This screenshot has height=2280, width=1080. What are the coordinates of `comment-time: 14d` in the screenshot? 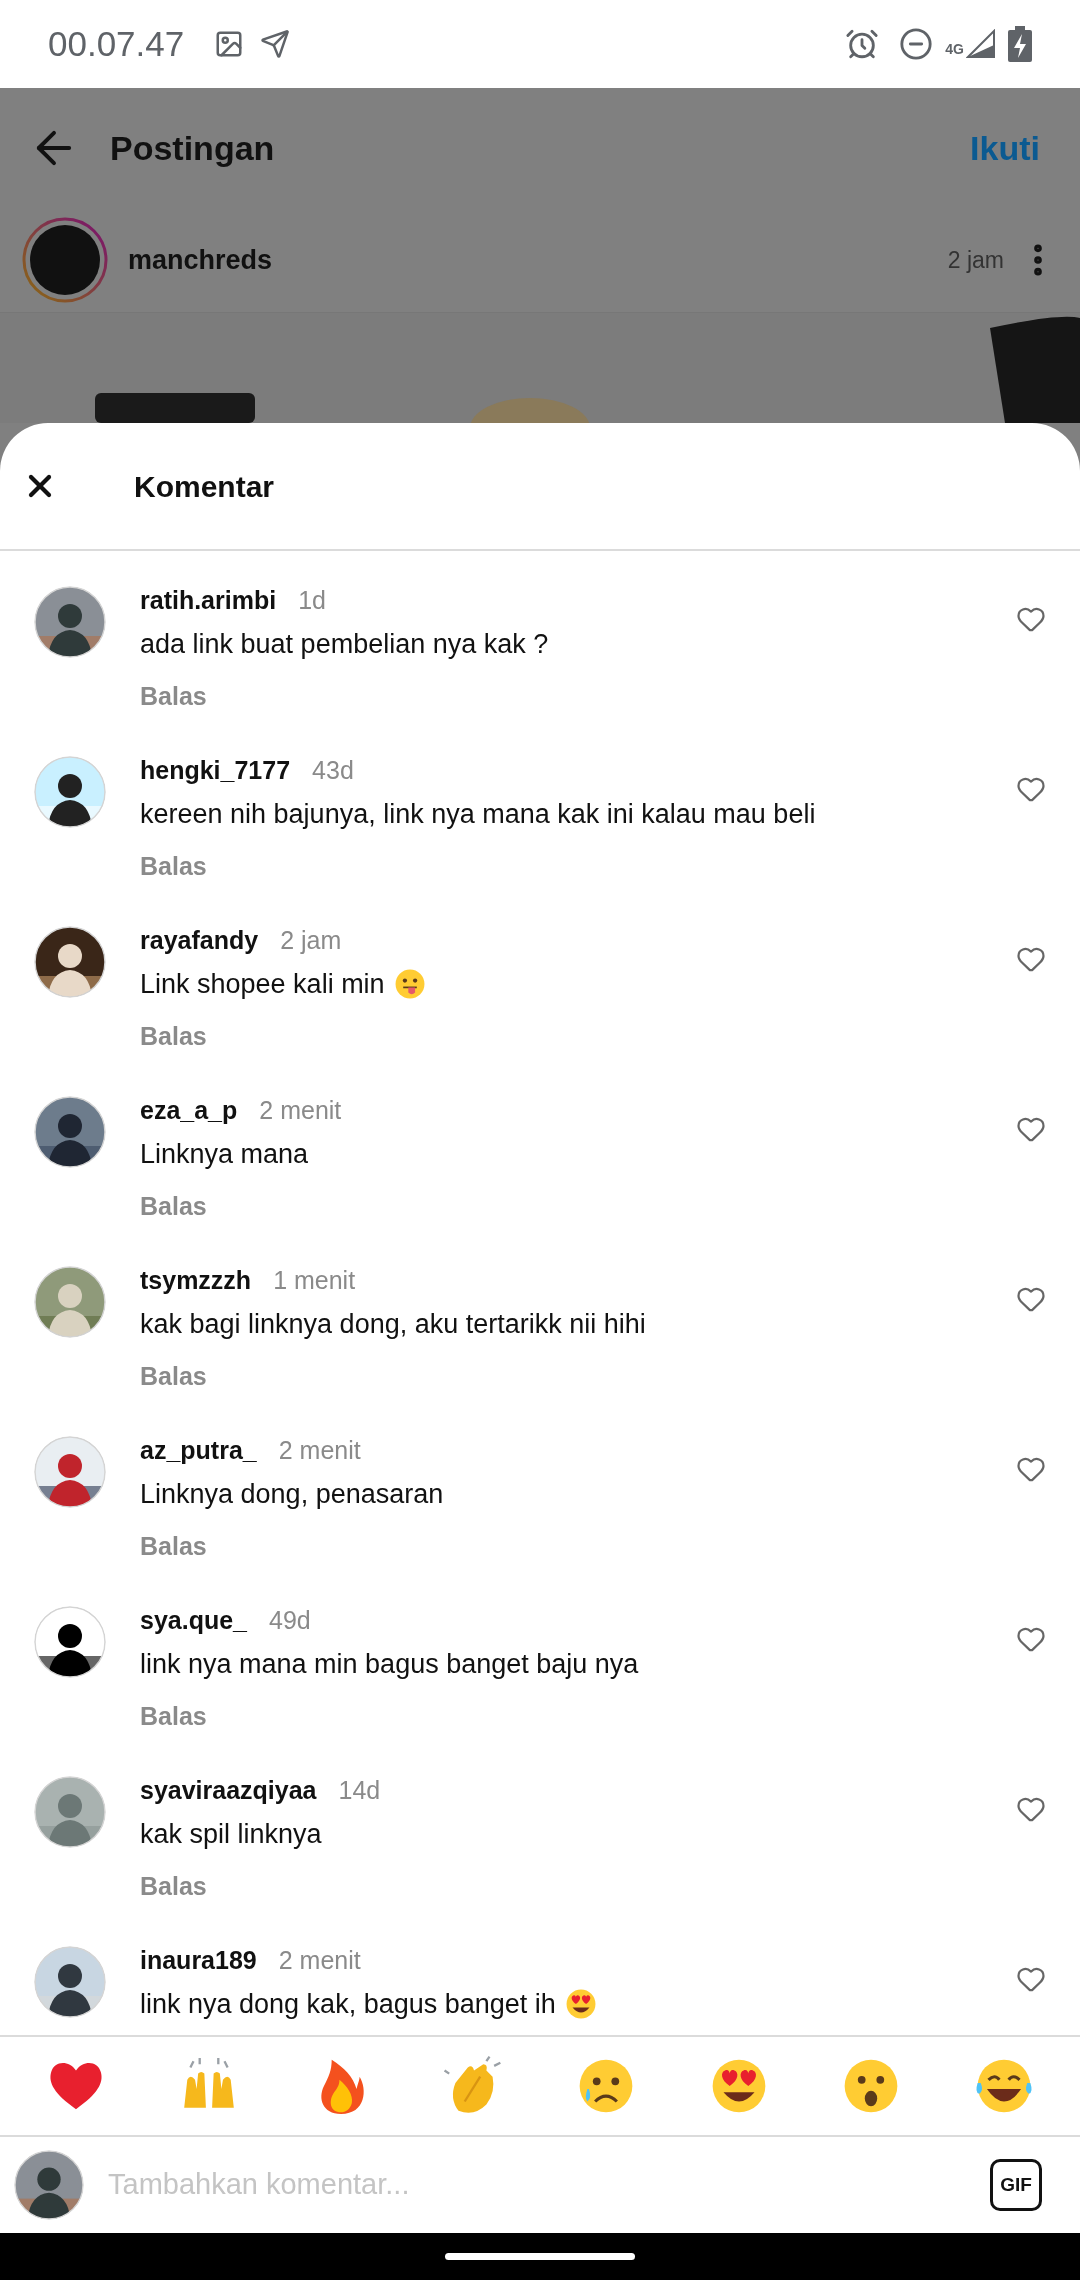 It's located at (359, 1790).